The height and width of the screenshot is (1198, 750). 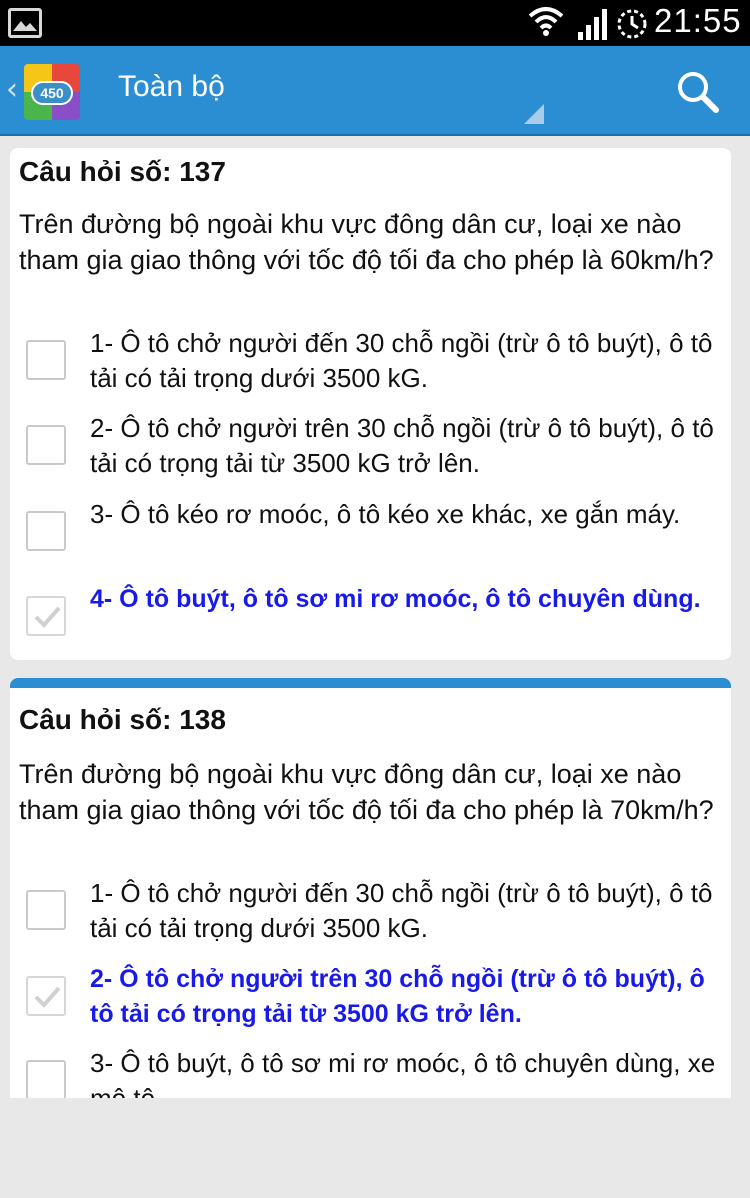 I want to click on page-title: Toàn bộ, so click(x=171, y=87).